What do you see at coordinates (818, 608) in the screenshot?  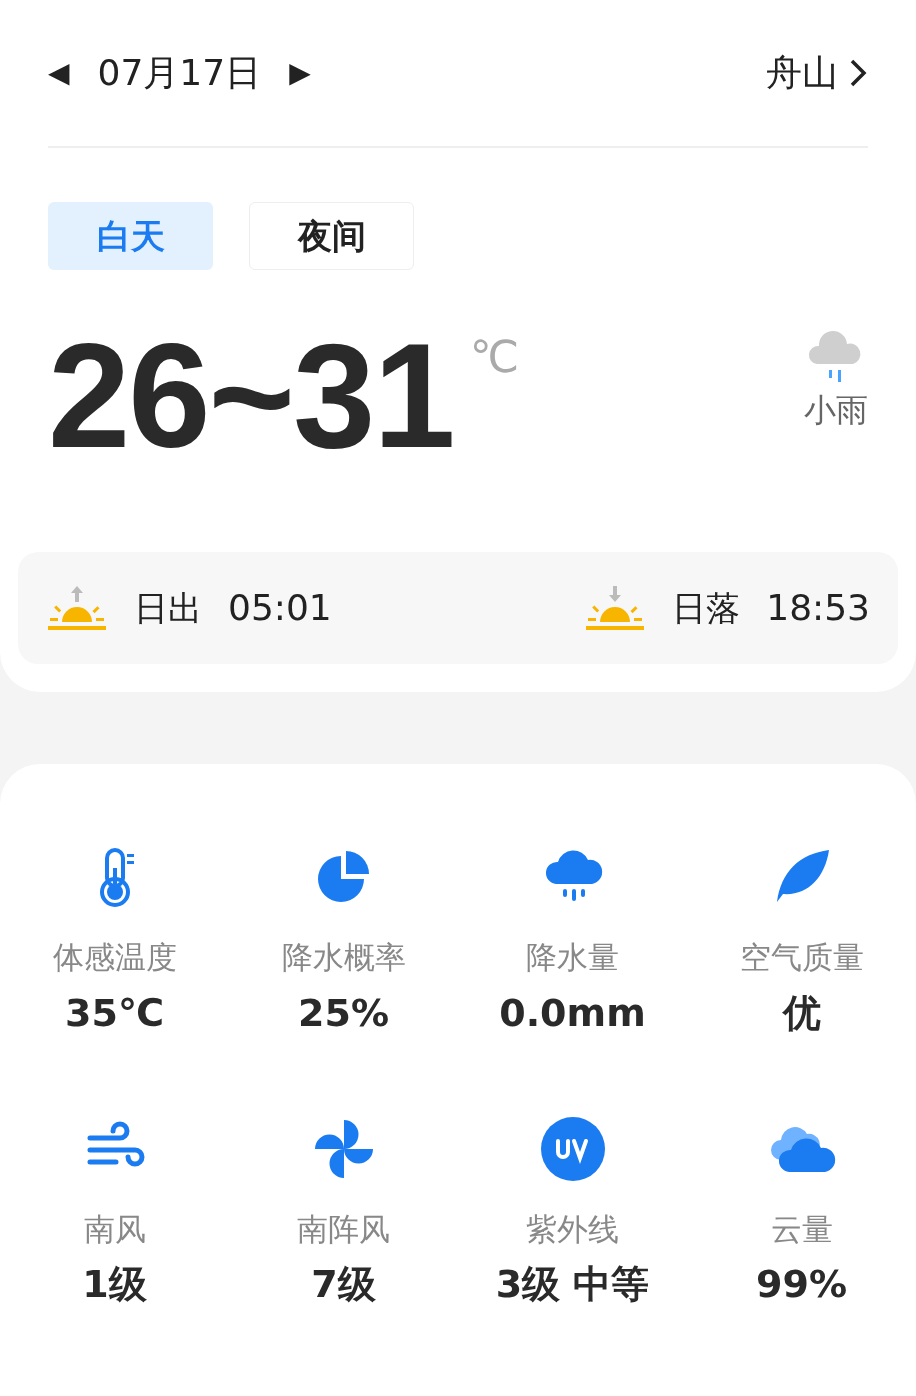 I see `sun-event-time: 18:53` at bounding box center [818, 608].